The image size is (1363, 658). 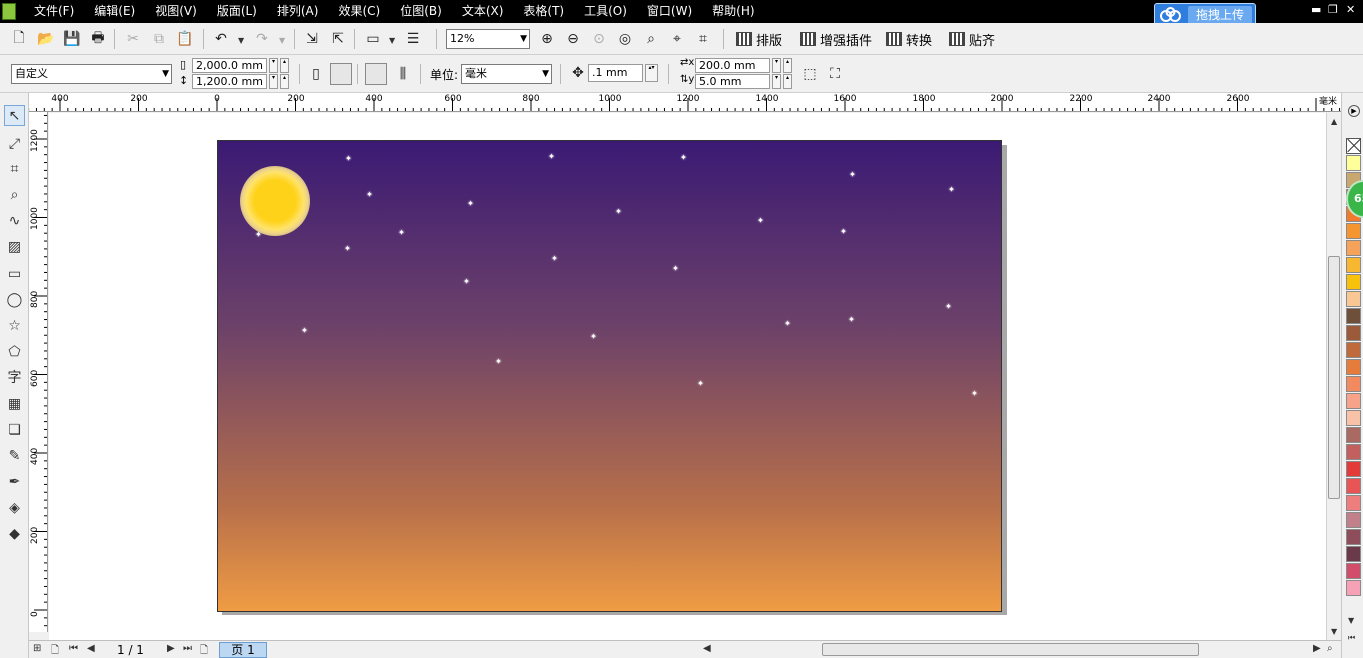 What do you see at coordinates (54, 11) in the screenshot?
I see `menu-file: 文件(F)` at bounding box center [54, 11].